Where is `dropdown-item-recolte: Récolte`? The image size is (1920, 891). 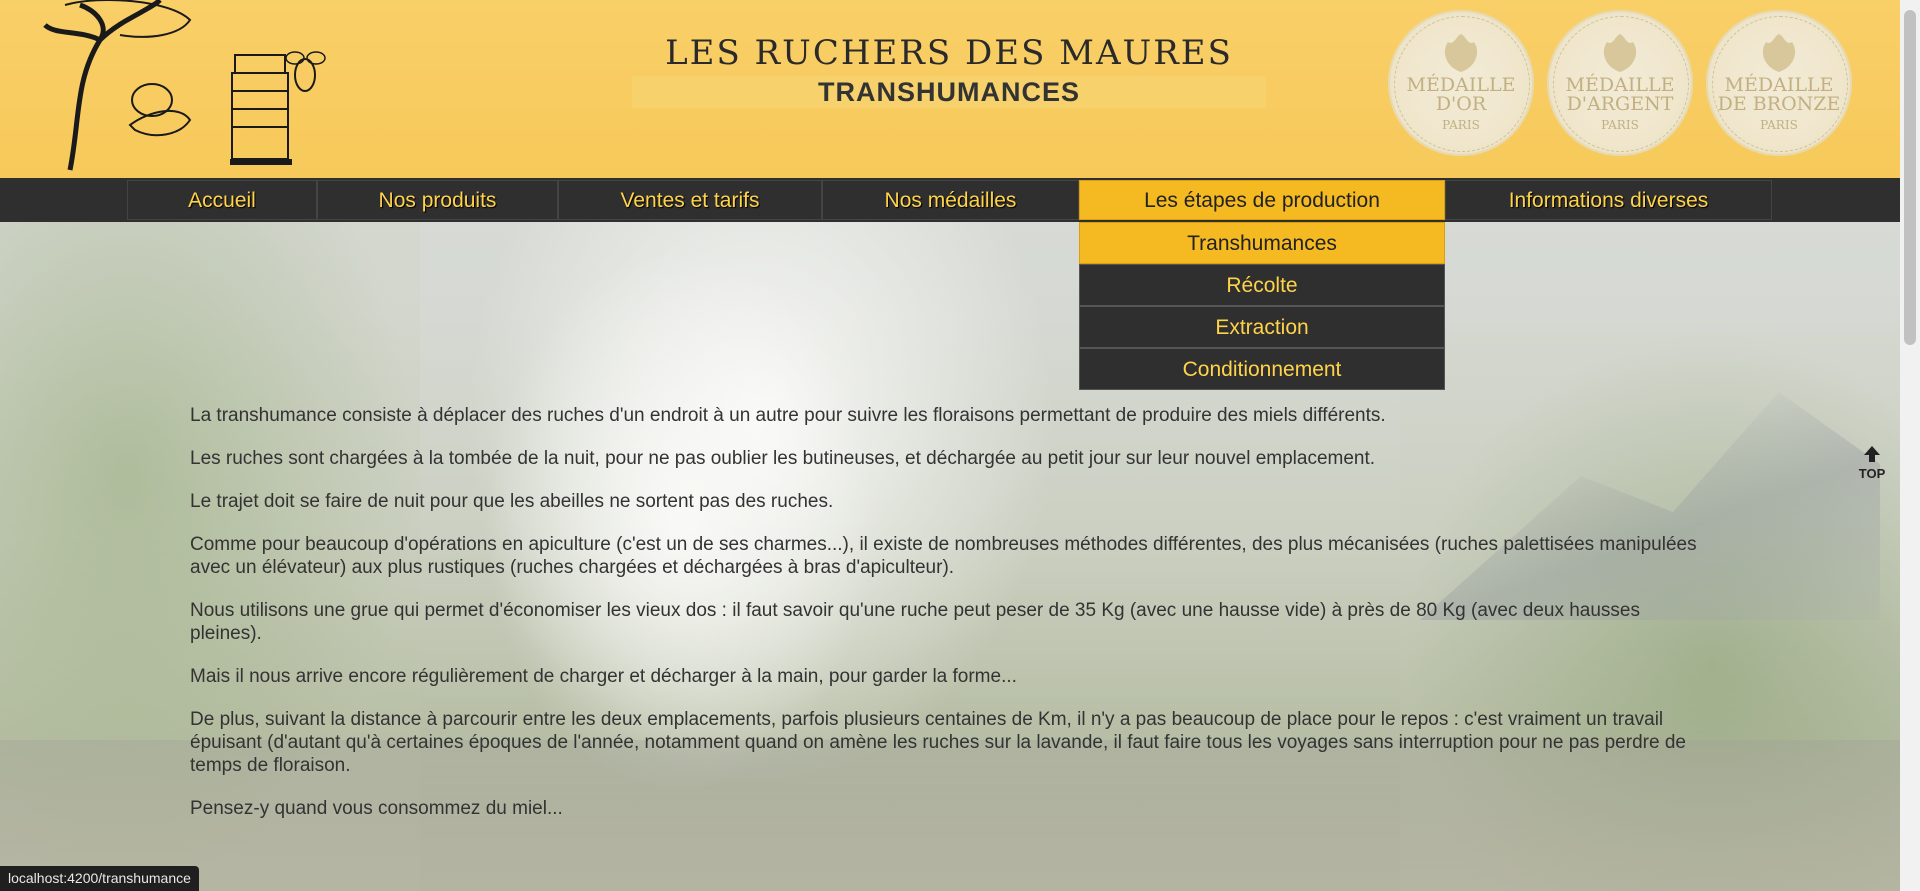 dropdown-item-recolte: Récolte is located at coordinates (1262, 285).